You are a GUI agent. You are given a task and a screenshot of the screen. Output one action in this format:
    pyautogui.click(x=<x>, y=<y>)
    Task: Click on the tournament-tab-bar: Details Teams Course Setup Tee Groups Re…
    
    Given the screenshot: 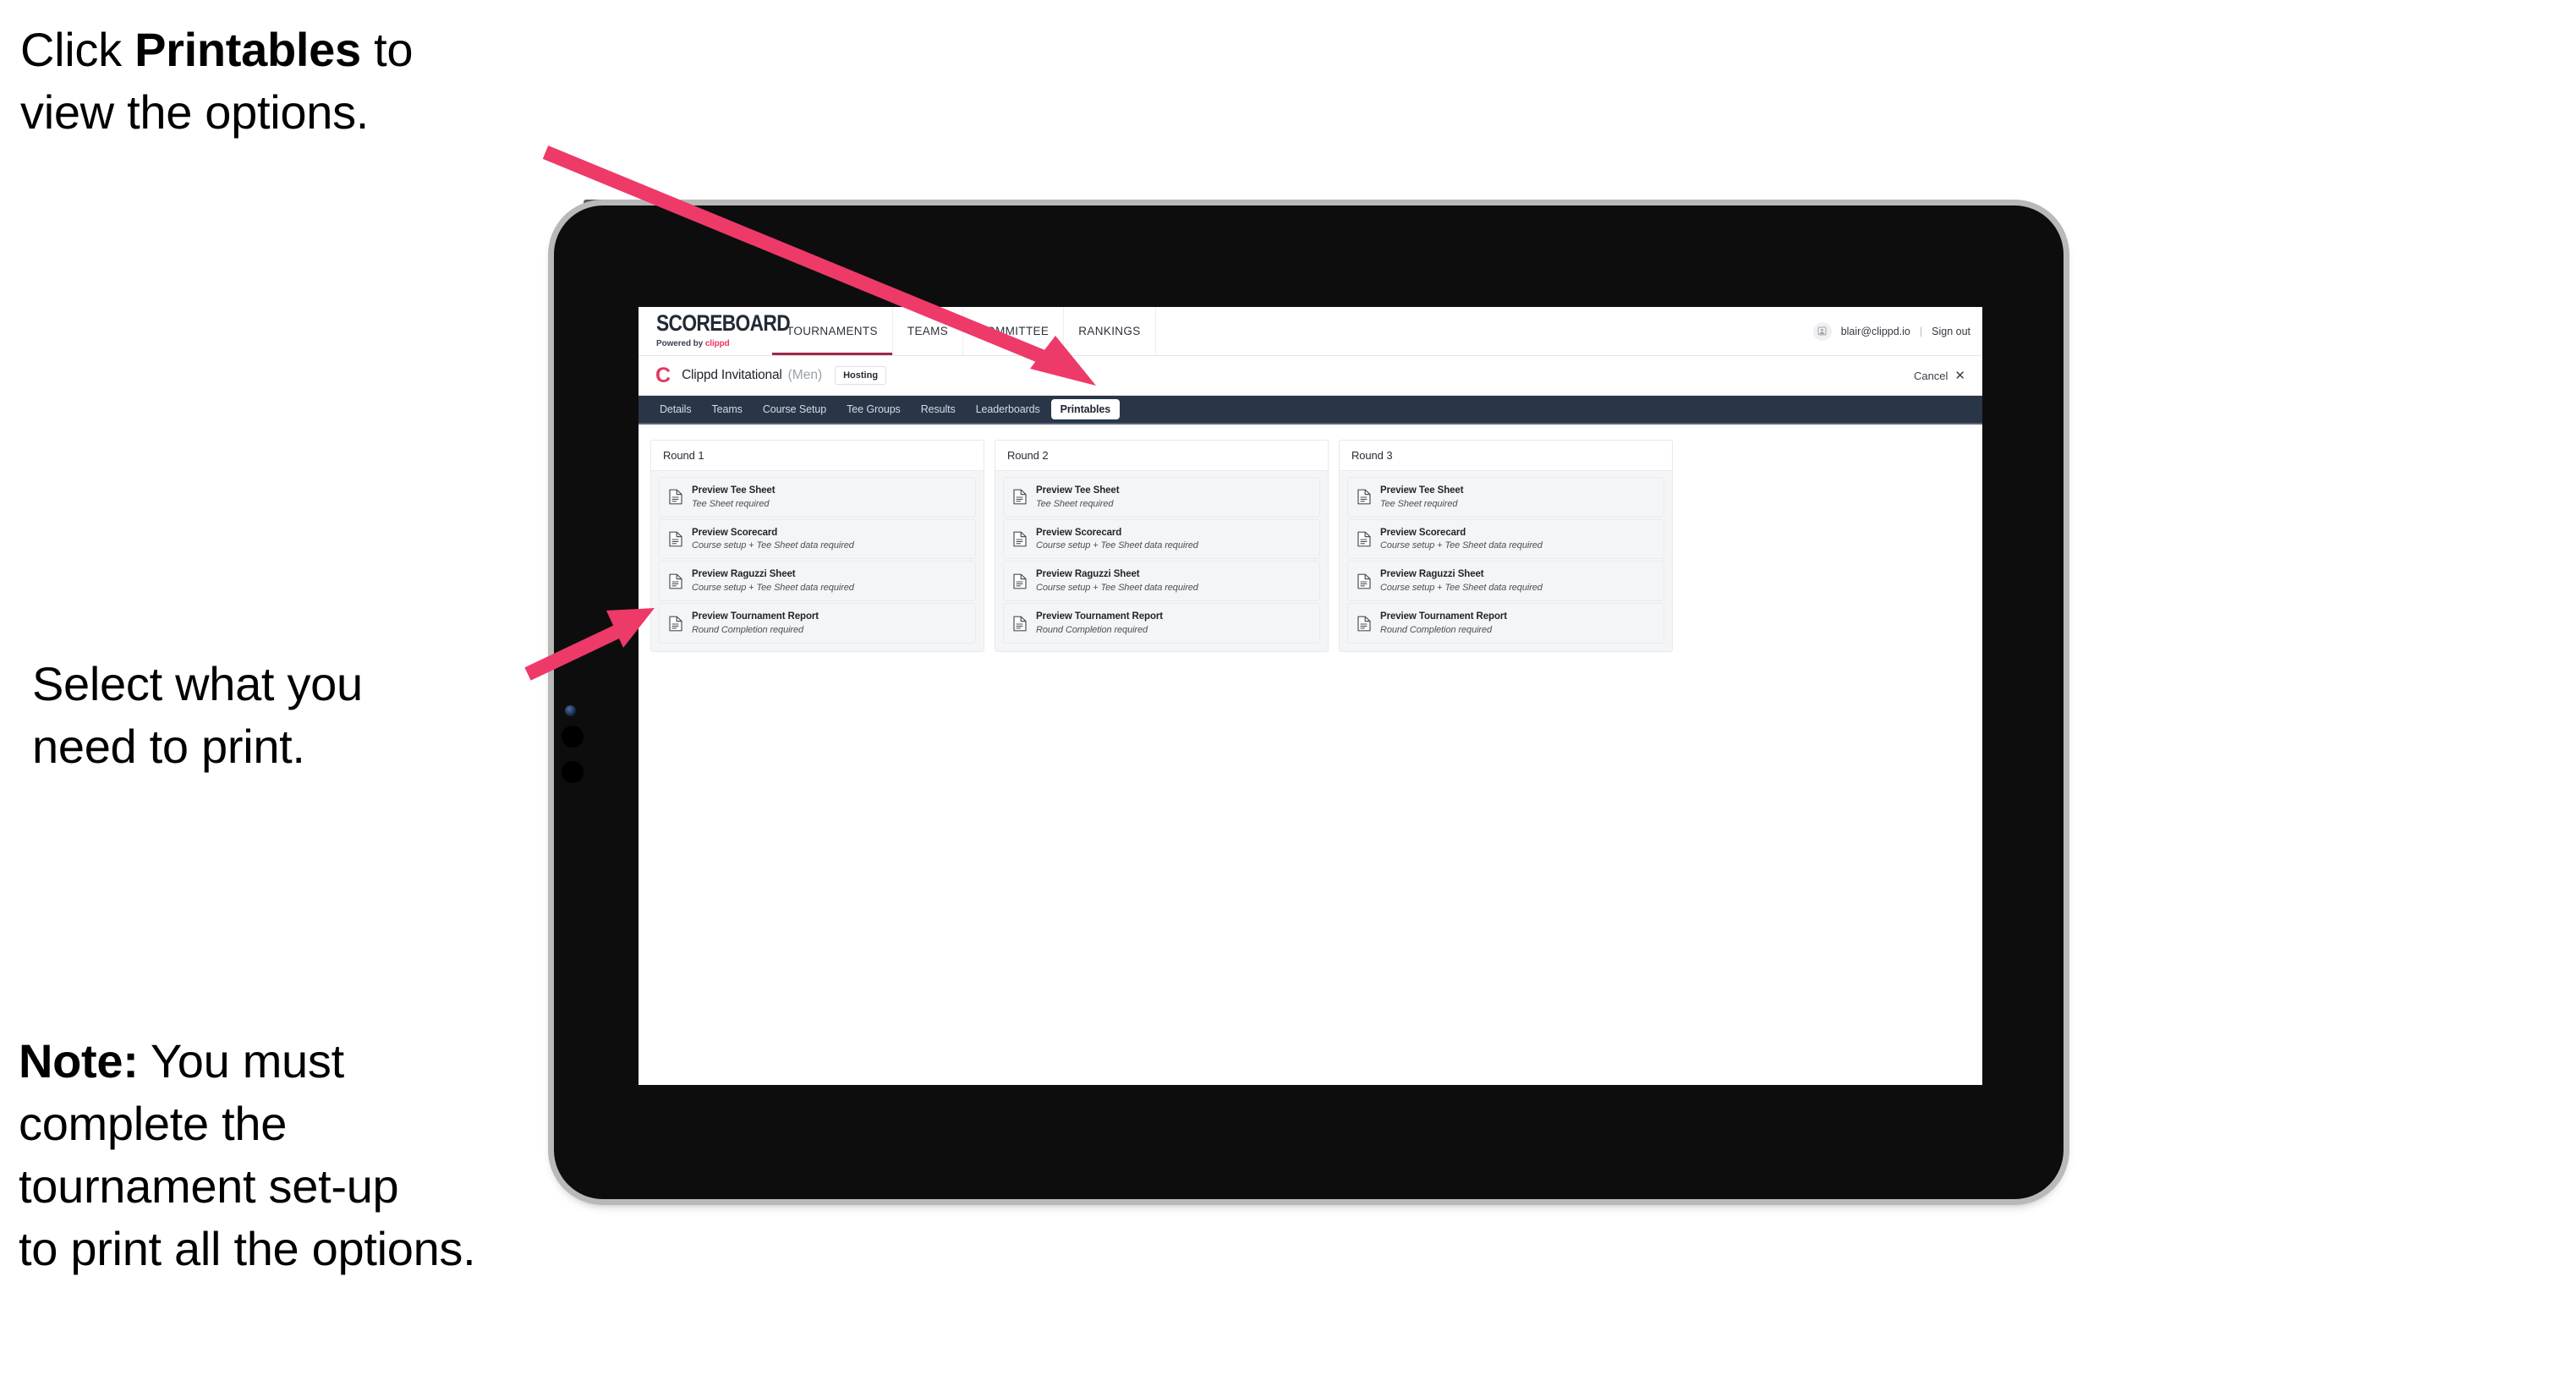 What is the action you would take?
    pyautogui.click(x=1310, y=410)
    